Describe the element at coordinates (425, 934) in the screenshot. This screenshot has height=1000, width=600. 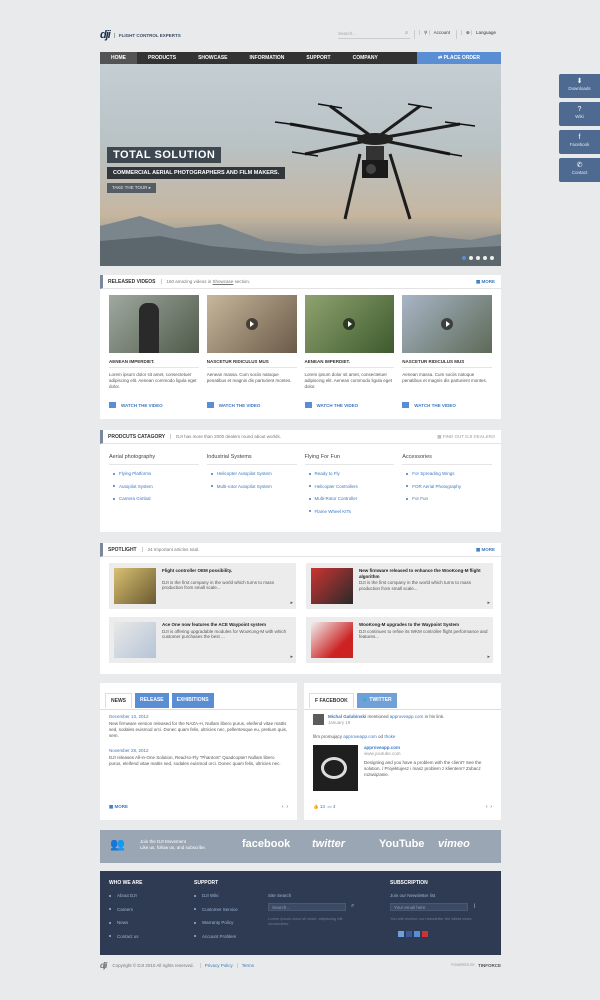
I see `googleplus-icon` at that location.